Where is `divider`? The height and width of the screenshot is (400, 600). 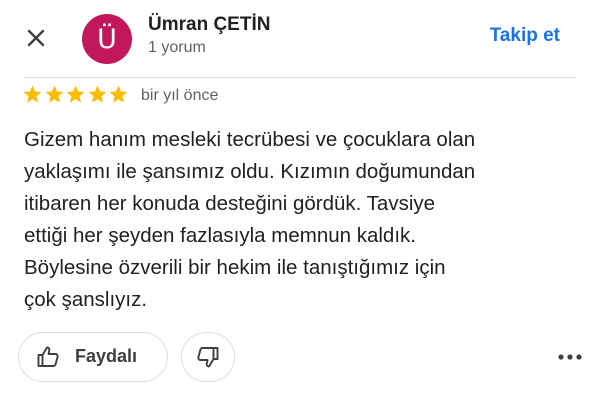 divider is located at coordinates (300, 77).